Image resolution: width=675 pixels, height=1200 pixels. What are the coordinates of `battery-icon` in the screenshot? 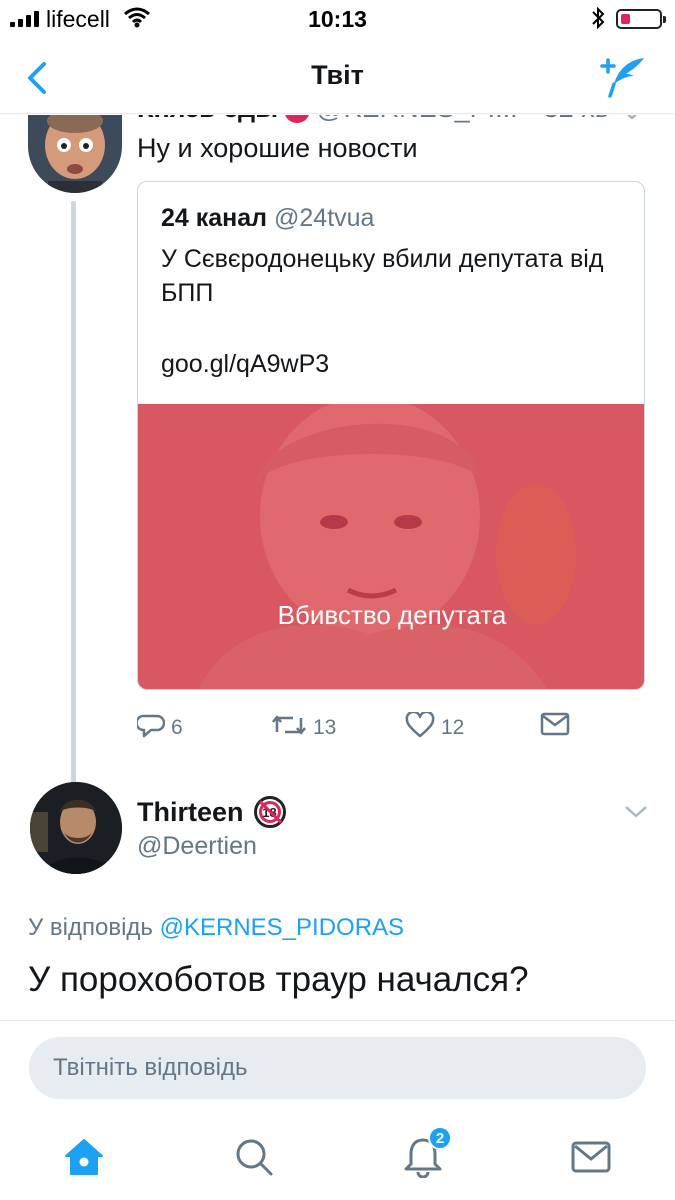 It's located at (641, 19).